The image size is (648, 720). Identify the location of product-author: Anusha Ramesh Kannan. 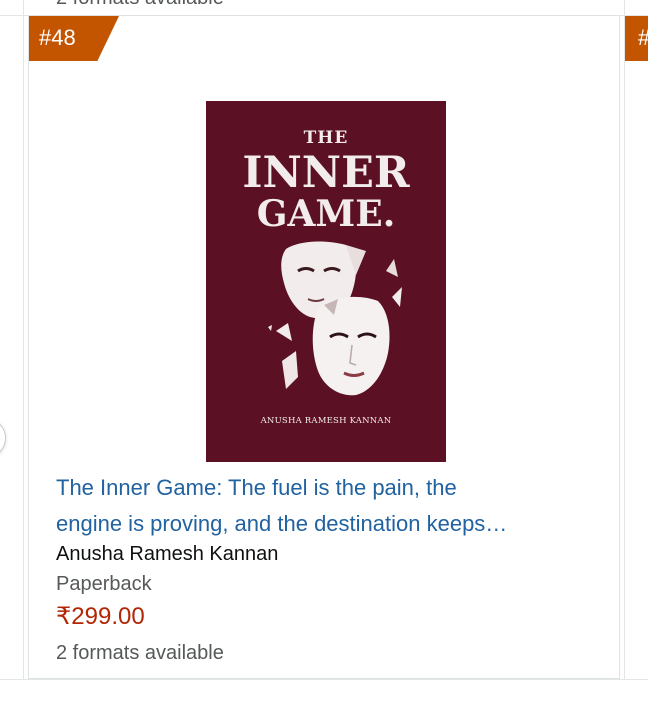
(167, 554).